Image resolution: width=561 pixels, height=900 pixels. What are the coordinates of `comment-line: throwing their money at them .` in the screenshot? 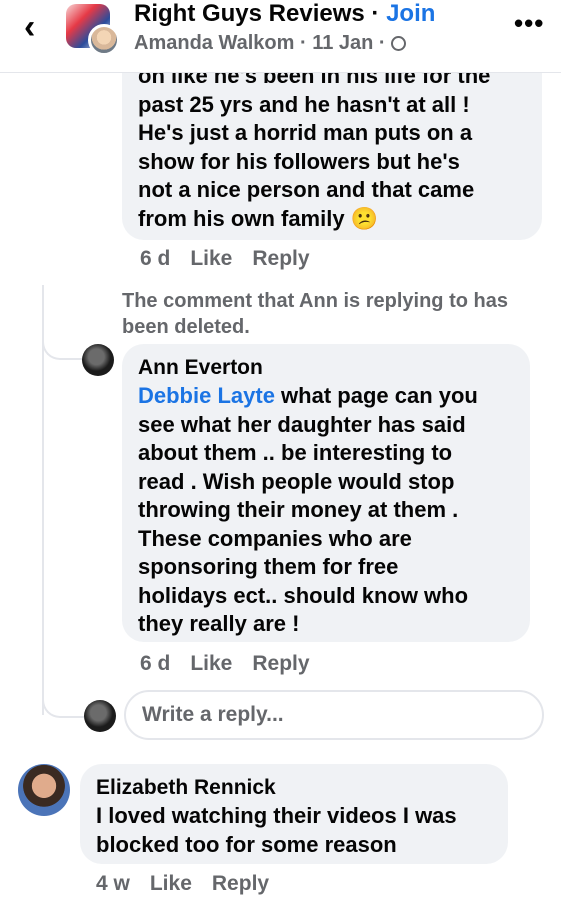 It's located at (298, 509).